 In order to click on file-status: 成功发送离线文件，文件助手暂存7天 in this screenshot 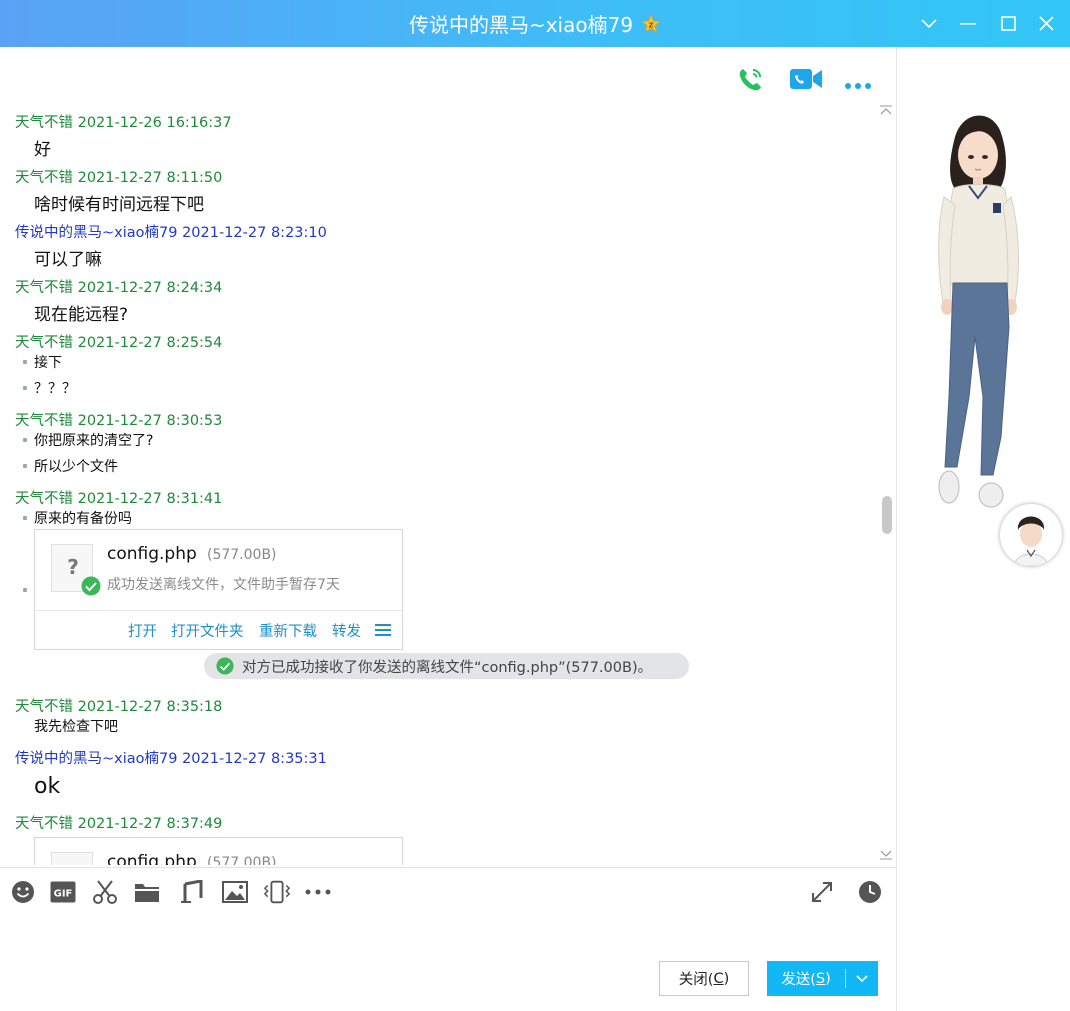, I will do `click(223, 585)`.